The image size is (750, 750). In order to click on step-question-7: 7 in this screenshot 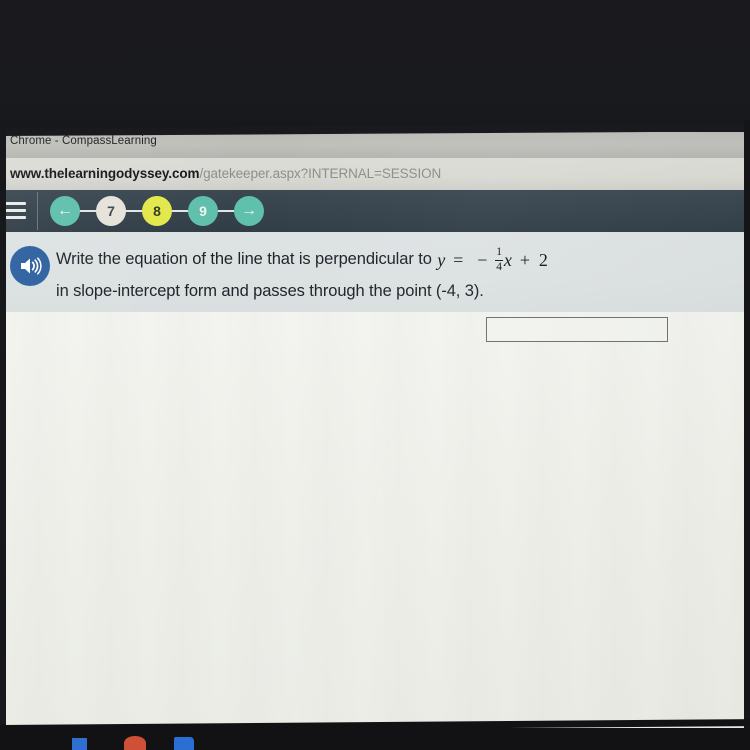, I will do `click(111, 211)`.